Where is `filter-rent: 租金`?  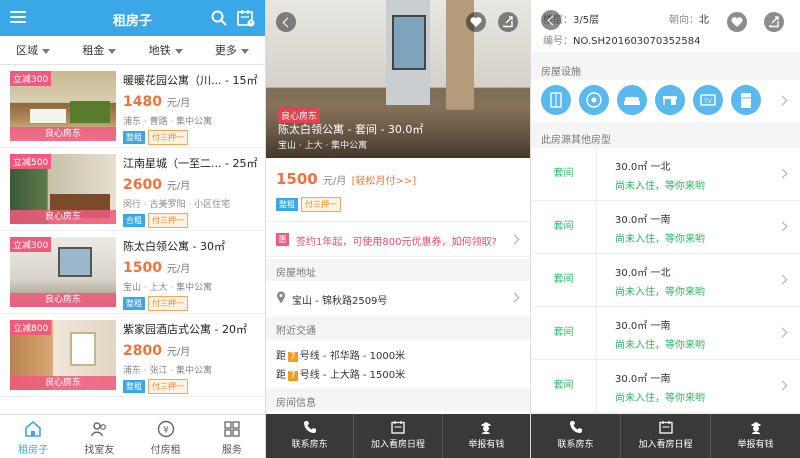 filter-rent: 租金 is located at coordinates (99, 50).